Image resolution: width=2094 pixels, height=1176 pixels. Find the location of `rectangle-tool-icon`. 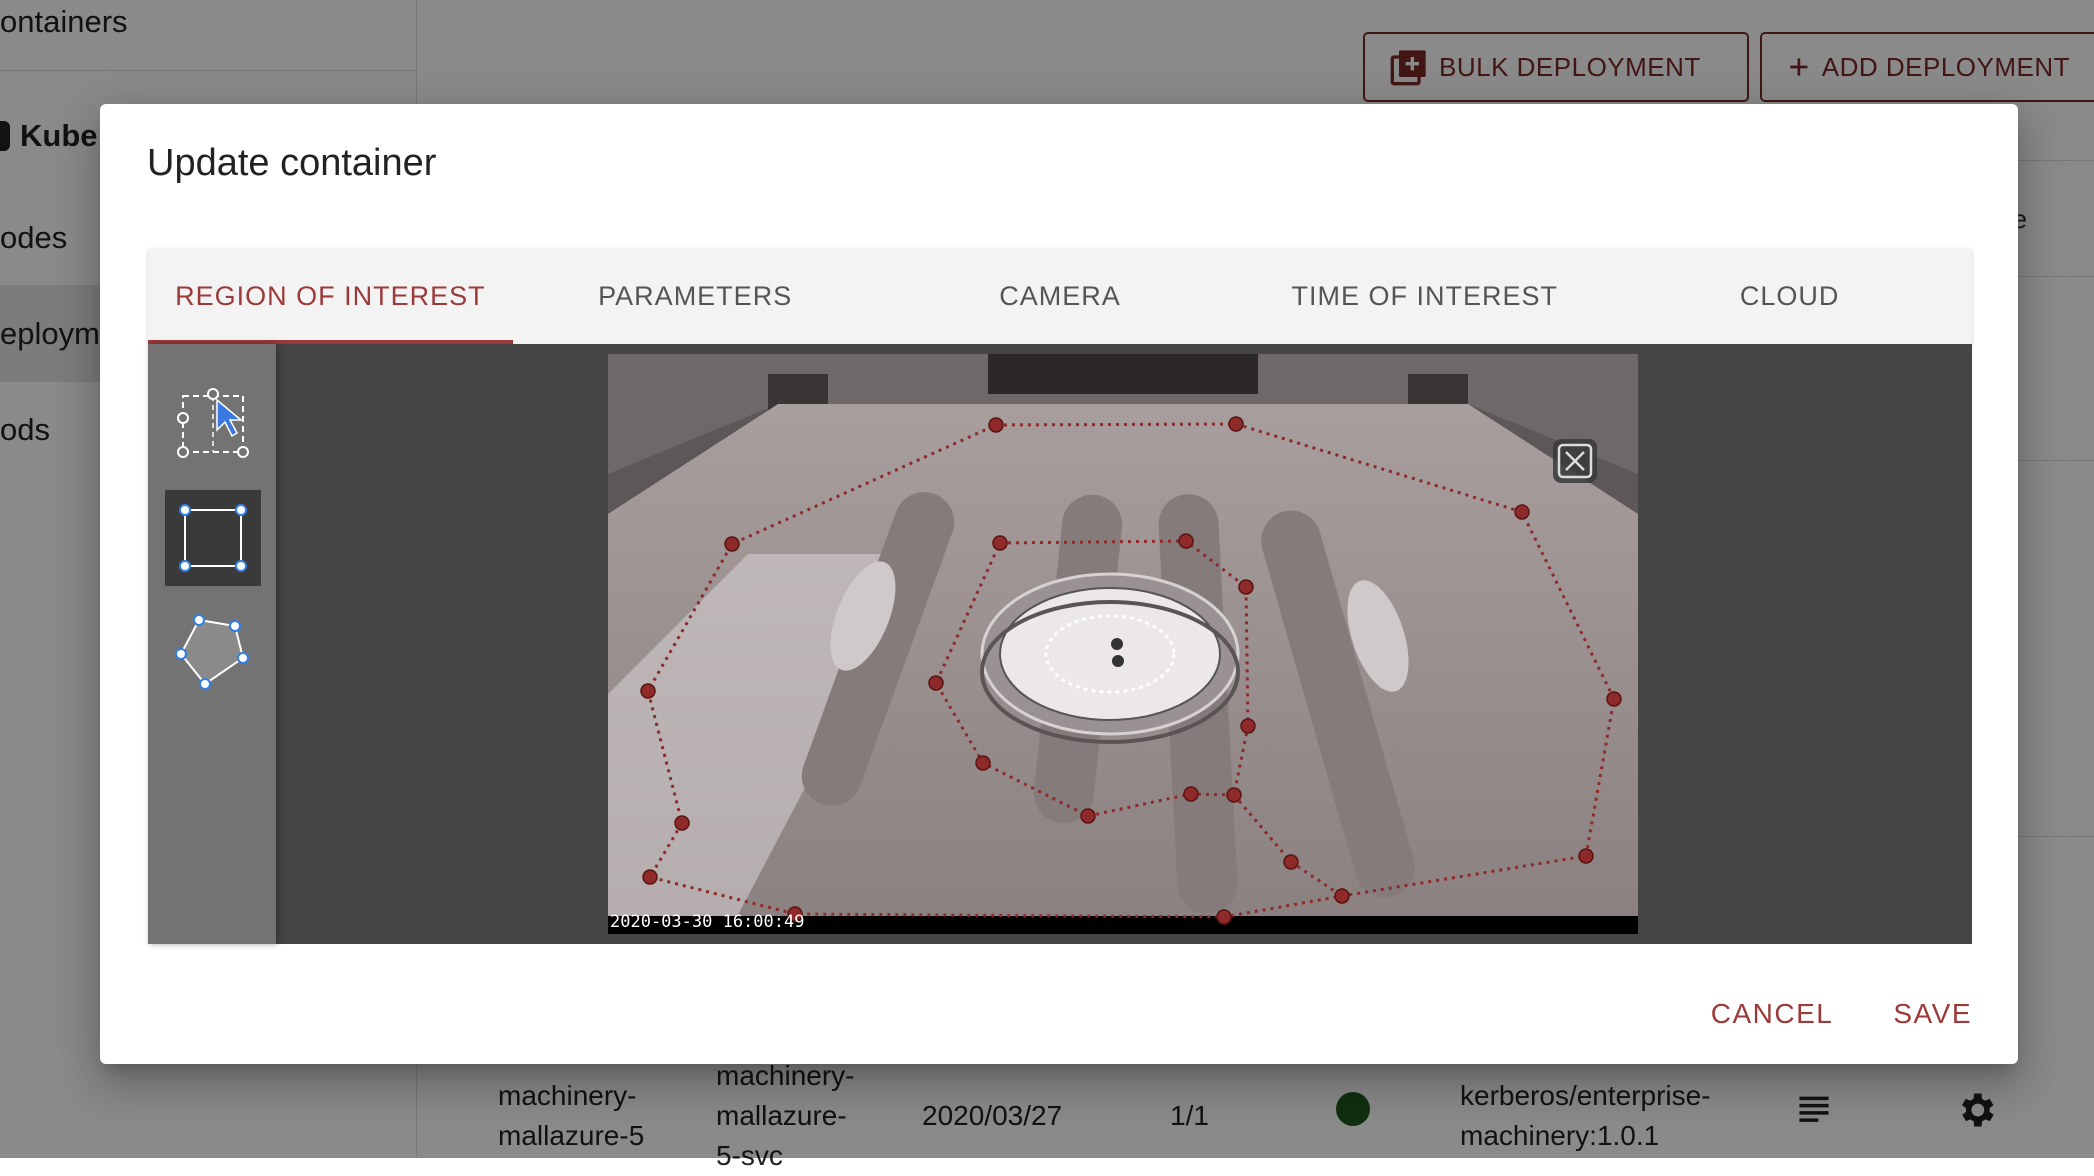

rectangle-tool-icon is located at coordinates (213, 538).